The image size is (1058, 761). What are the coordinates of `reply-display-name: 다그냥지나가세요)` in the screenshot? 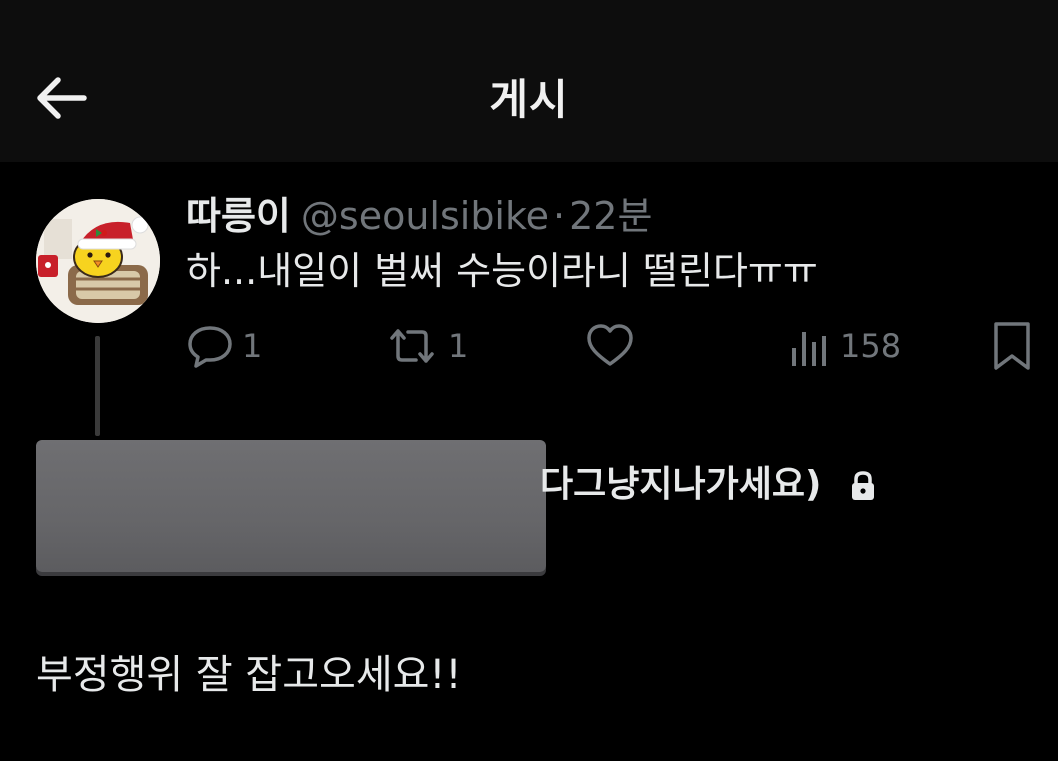 It's located at (680, 485).